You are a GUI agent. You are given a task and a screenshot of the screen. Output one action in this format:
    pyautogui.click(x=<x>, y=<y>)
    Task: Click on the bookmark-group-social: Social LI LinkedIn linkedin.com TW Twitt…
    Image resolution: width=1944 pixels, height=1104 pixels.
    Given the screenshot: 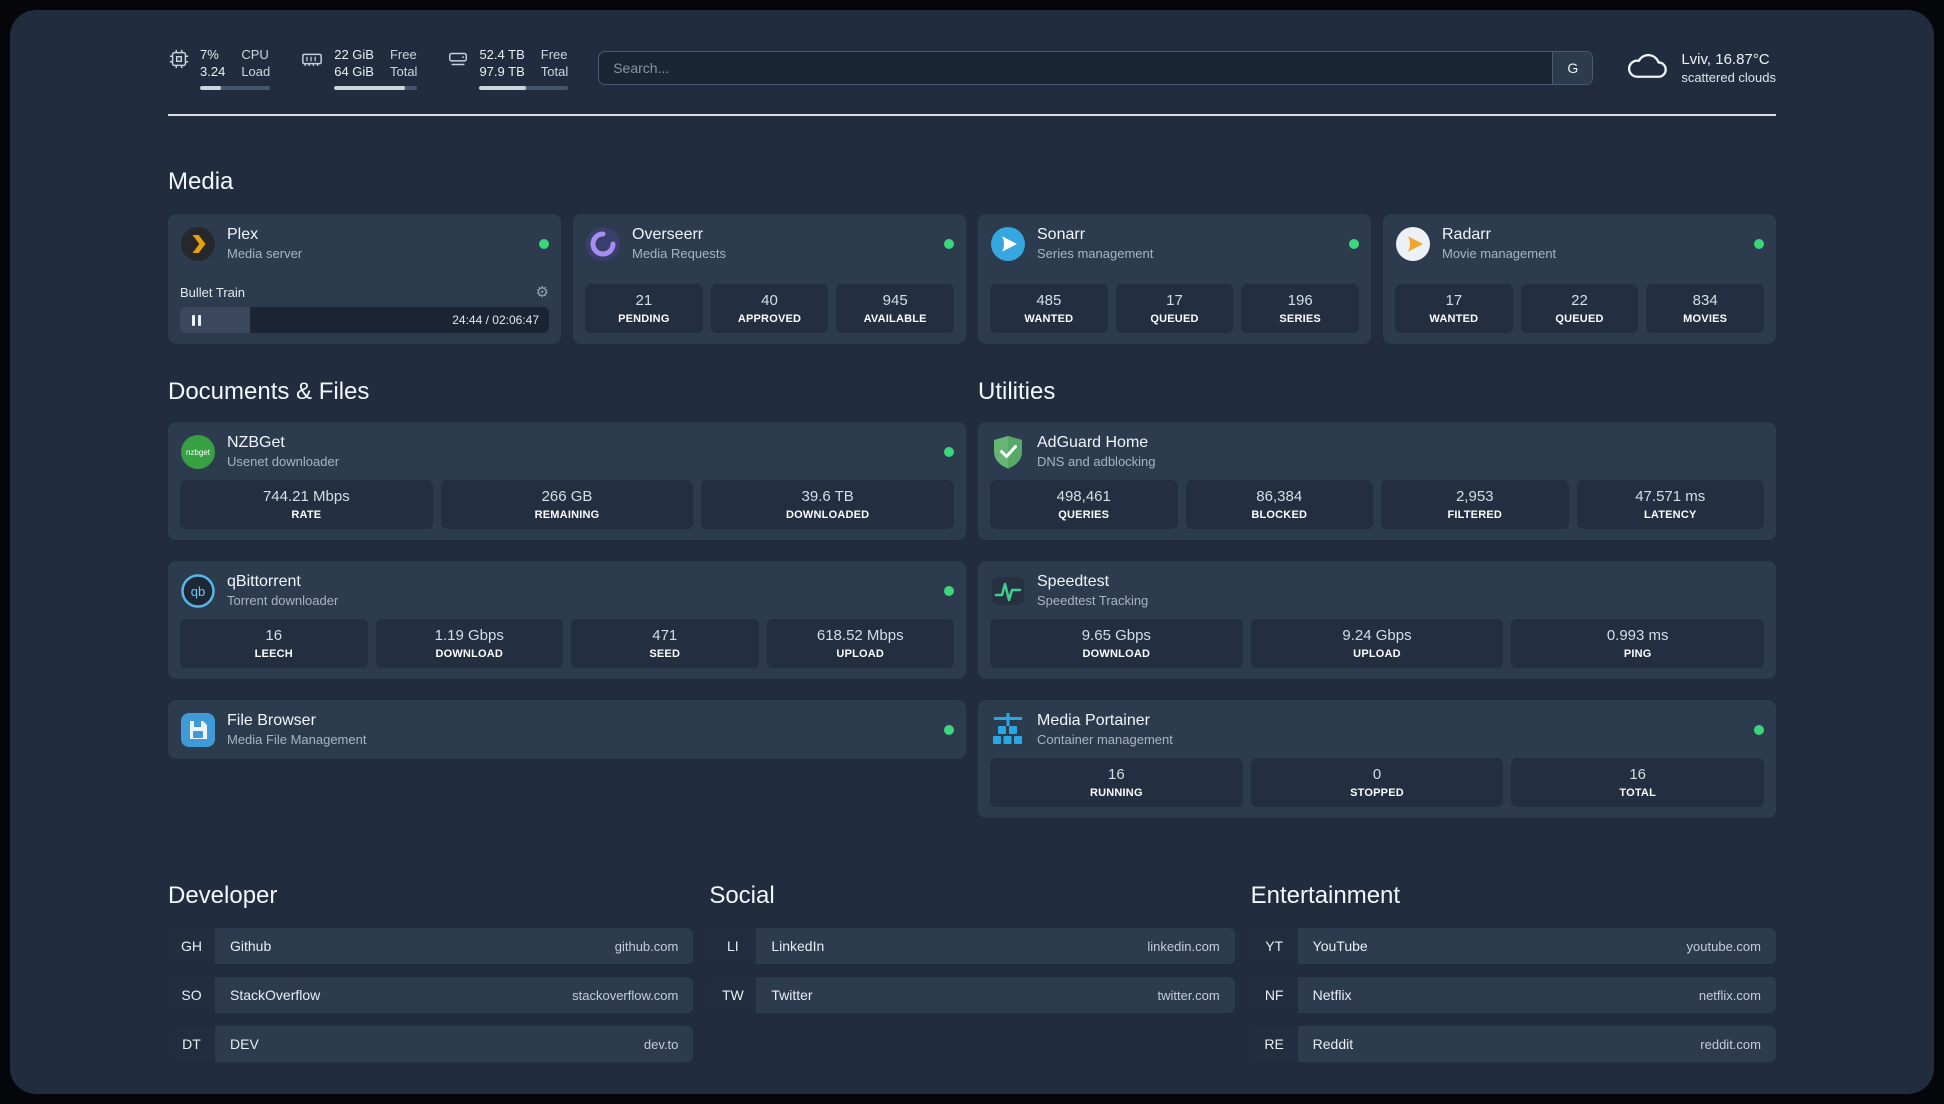 What is the action you would take?
    pyautogui.click(x=972, y=972)
    